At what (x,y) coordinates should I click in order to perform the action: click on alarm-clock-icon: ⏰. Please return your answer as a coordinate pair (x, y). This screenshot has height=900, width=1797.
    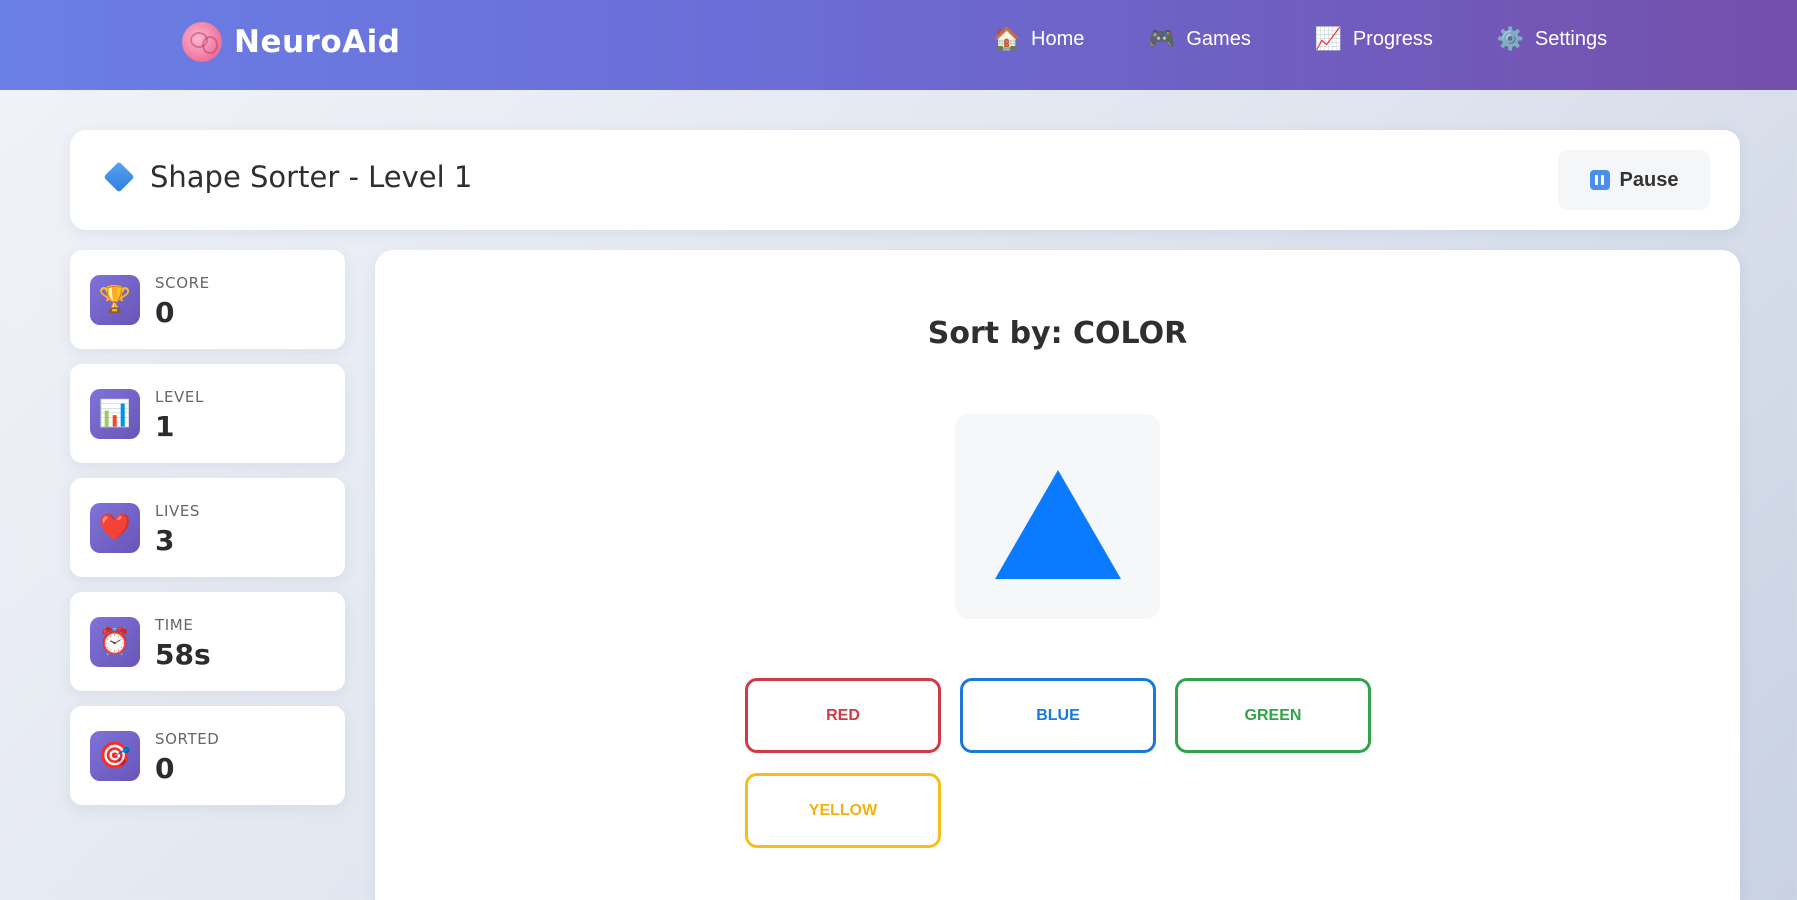
    Looking at the image, I should click on (115, 642).